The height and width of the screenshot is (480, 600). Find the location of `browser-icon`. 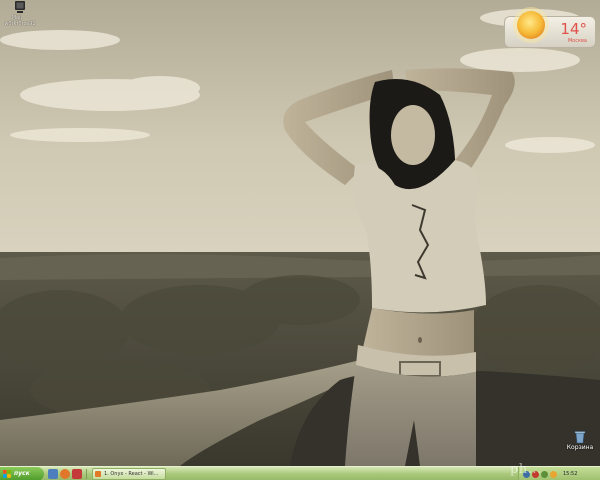

browser-icon is located at coordinates (65, 474).